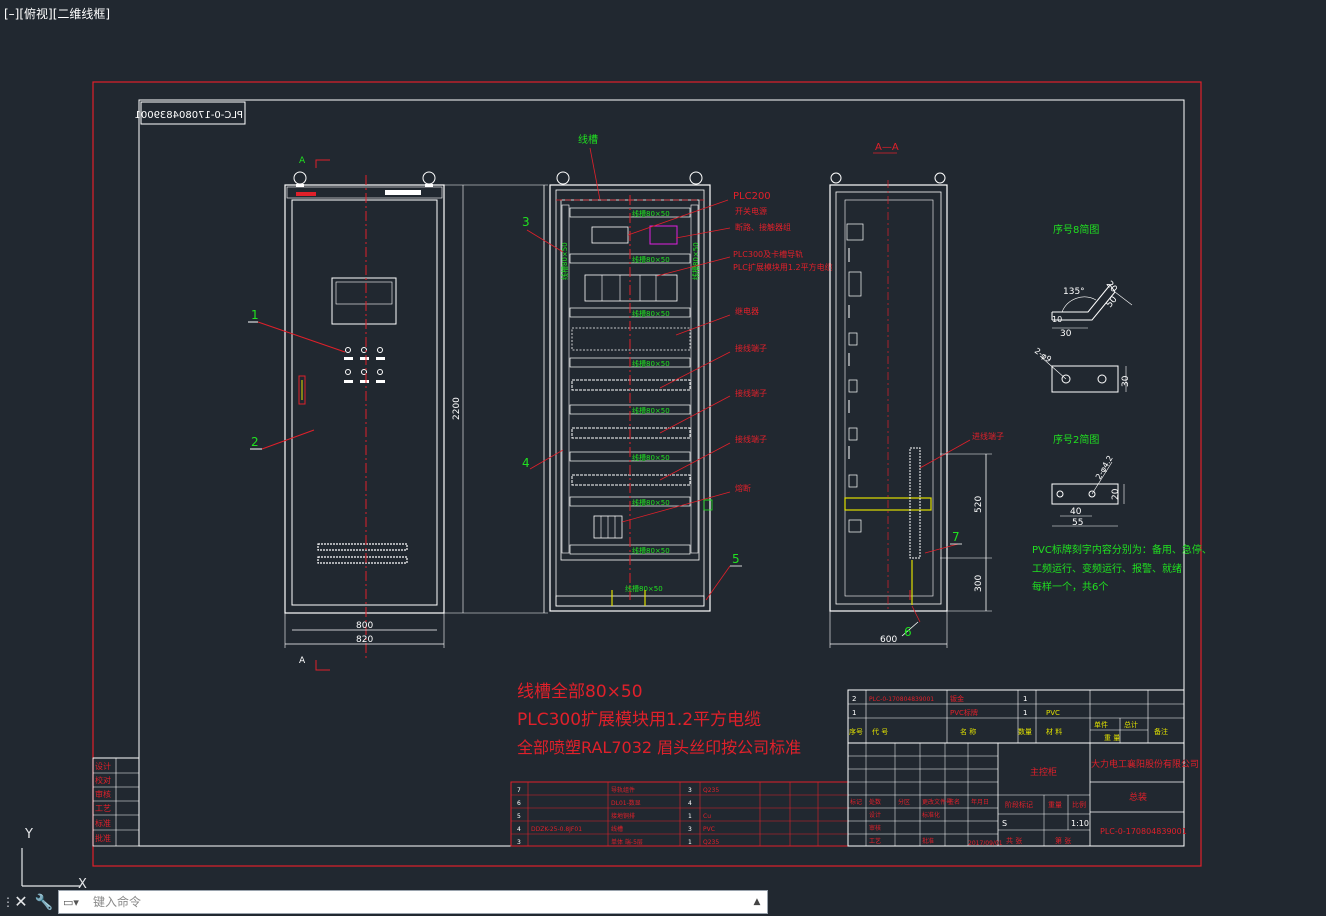 This screenshot has width=1326, height=916. I want to click on bom-h-weight: 重 量, so click(1112, 738).